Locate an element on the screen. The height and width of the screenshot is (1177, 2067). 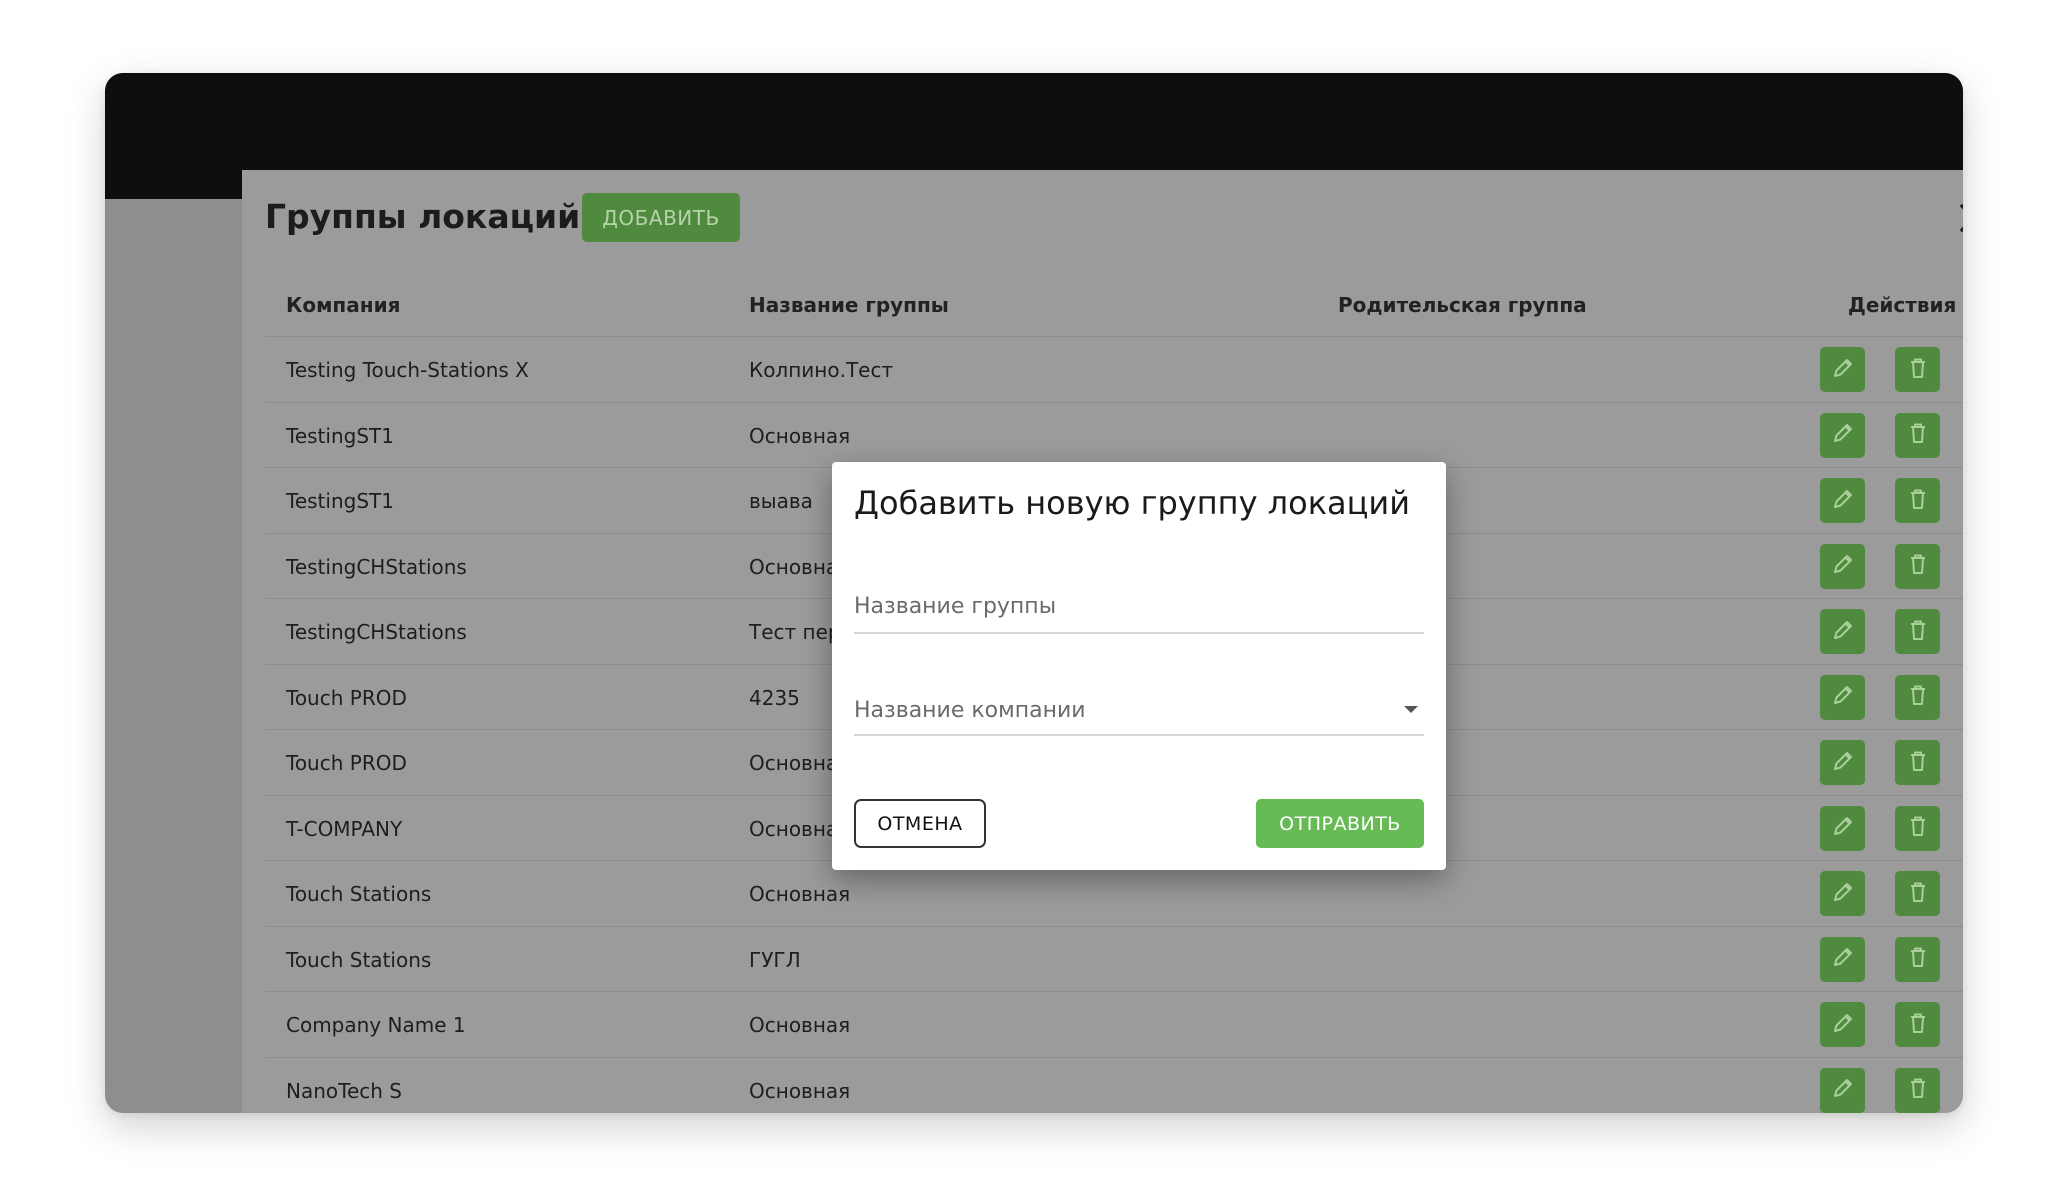
submit-button: ОТПРАВИТЬ is located at coordinates (1340, 823).